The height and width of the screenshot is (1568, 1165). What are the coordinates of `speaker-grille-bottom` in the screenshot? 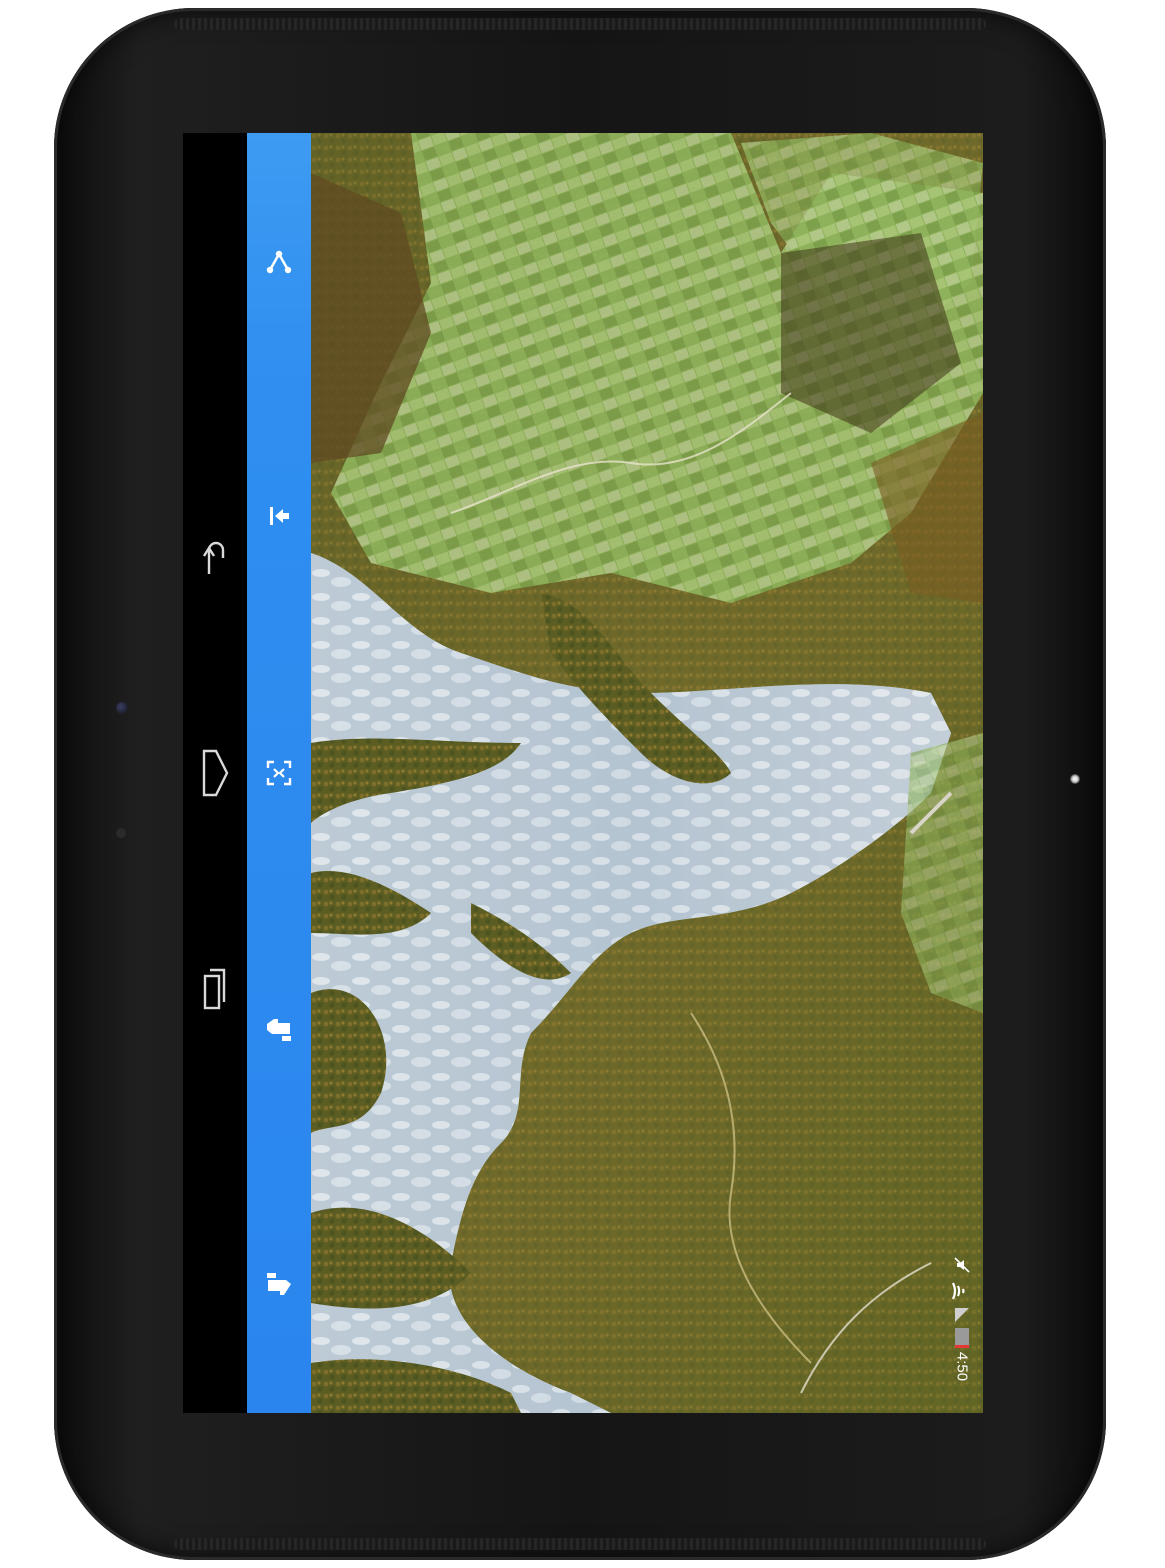 It's located at (580, 1544).